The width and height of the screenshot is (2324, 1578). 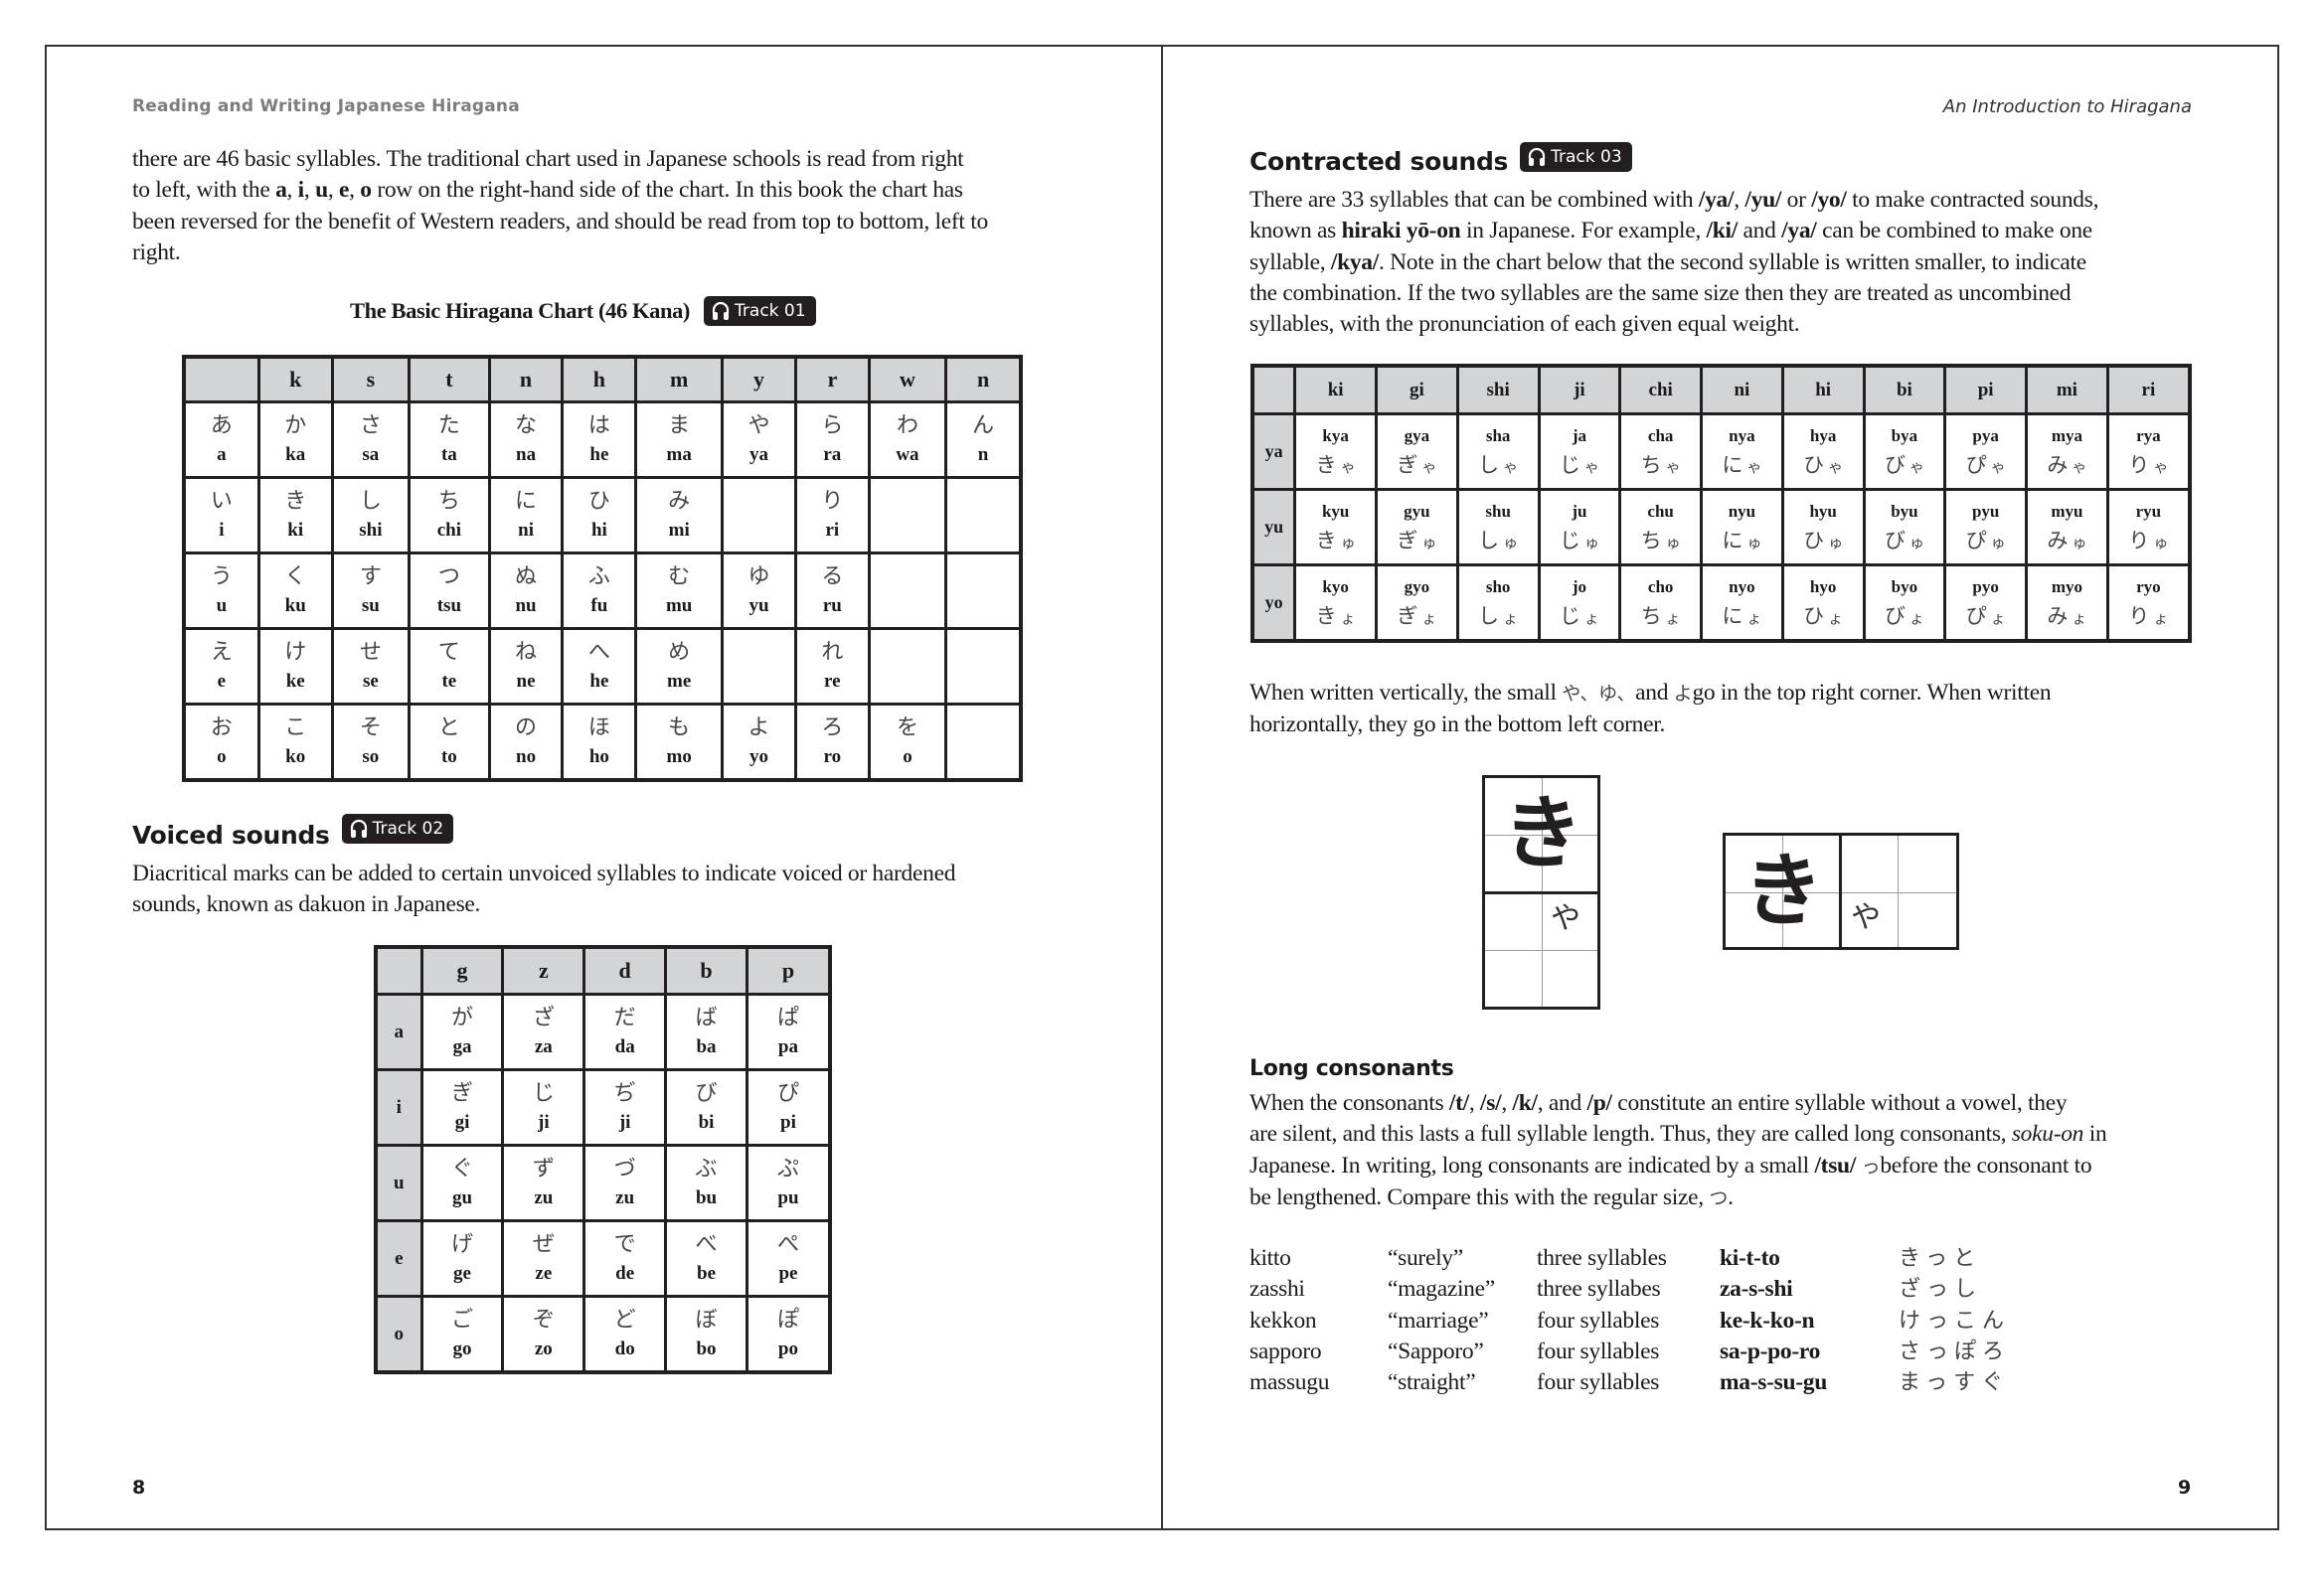 What do you see at coordinates (679, 530) in the screenshot?
I see `romaji: mi` at bounding box center [679, 530].